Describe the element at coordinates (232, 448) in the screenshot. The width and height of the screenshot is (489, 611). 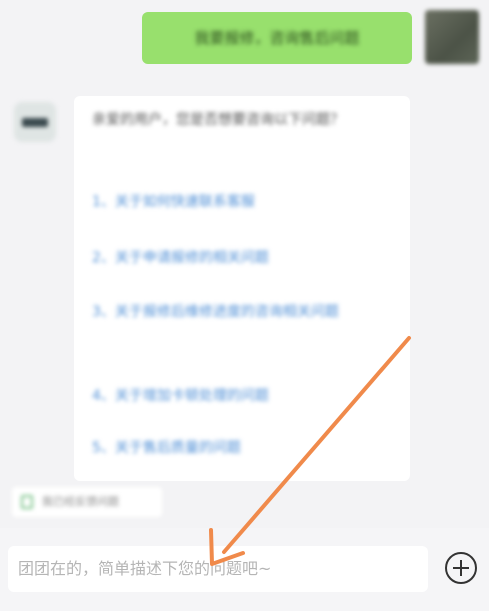
I see `faq-link: 5、关于售后质量的问题` at that location.